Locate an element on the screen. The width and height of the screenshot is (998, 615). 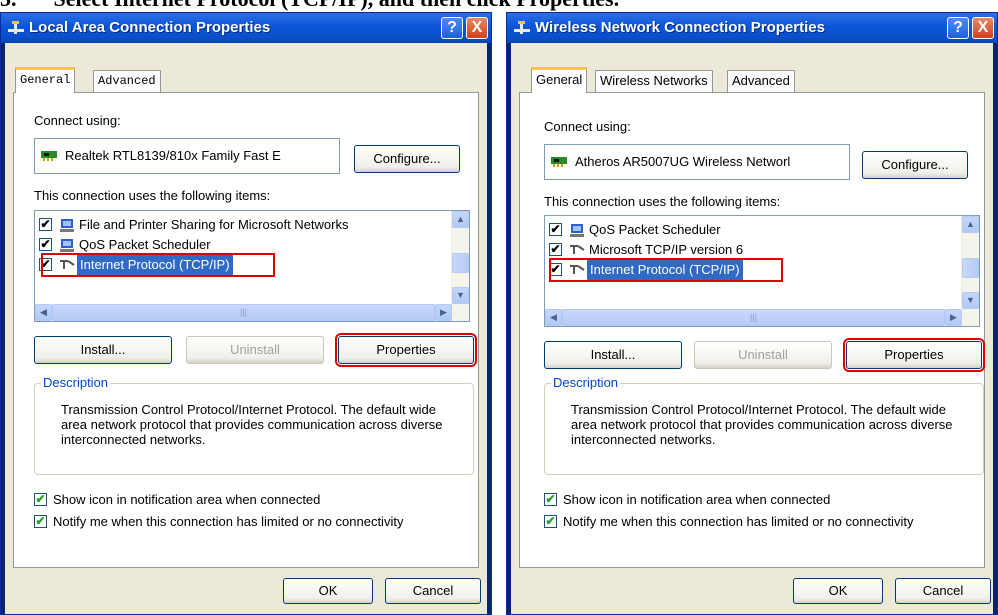
title-bar: Local Area Connection Properties ? X is located at coordinates (246, 28).